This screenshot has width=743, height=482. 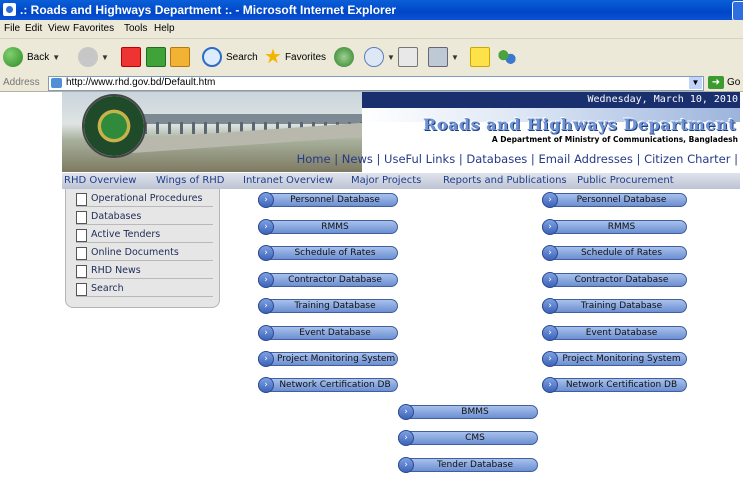 What do you see at coordinates (468, 465) in the screenshot?
I see `db-center-tender-database: › Tender Database` at bounding box center [468, 465].